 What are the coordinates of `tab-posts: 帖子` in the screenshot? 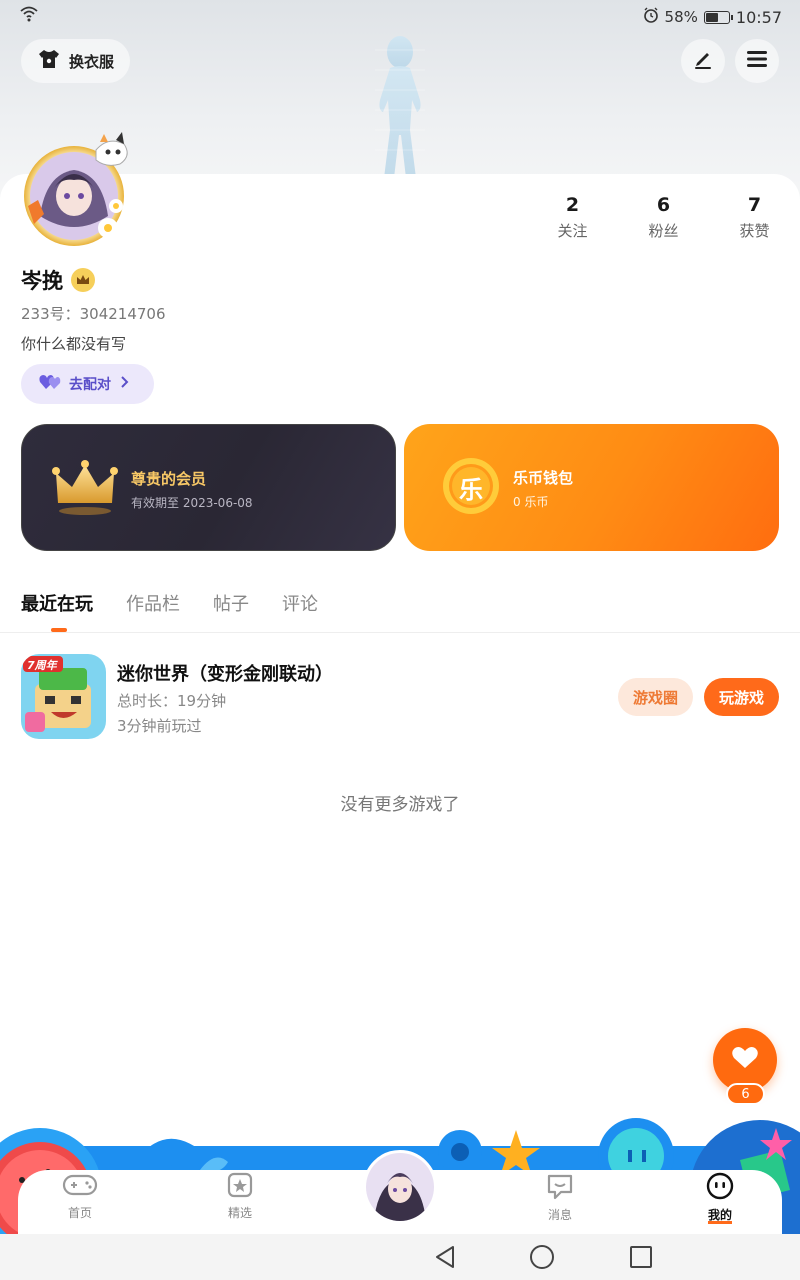 It's located at (231, 603).